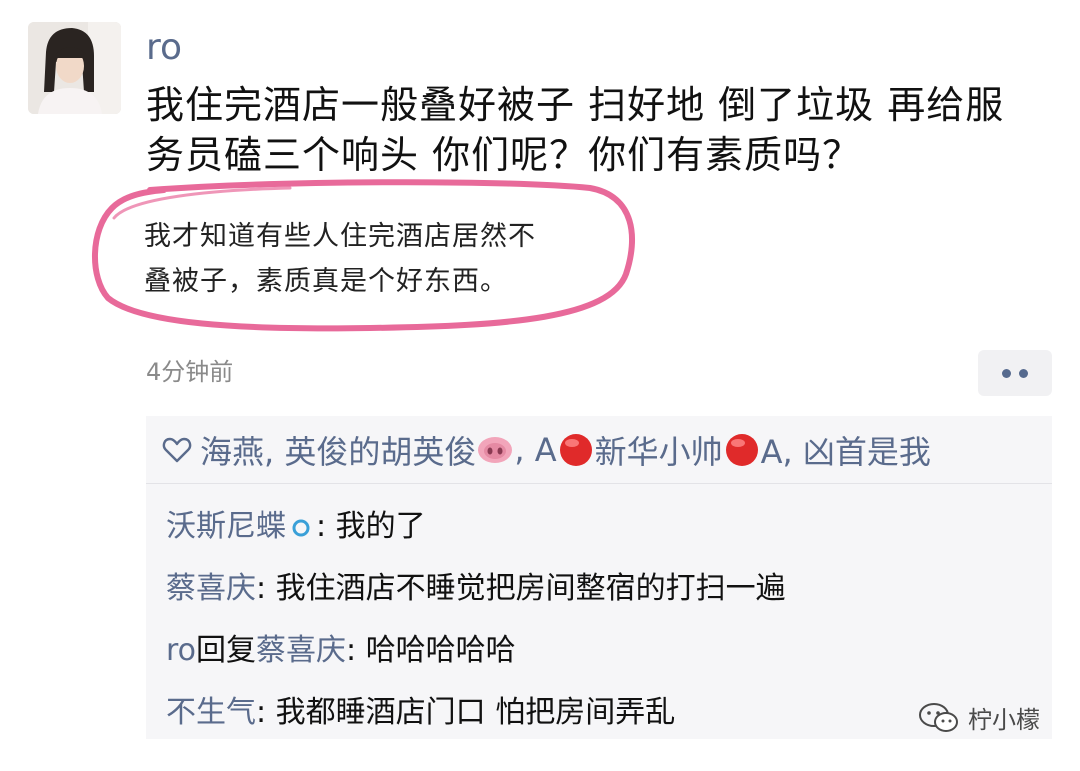  I want to click on liker-names: 海燕, 英俊的胡英俊, so click(338, 450).